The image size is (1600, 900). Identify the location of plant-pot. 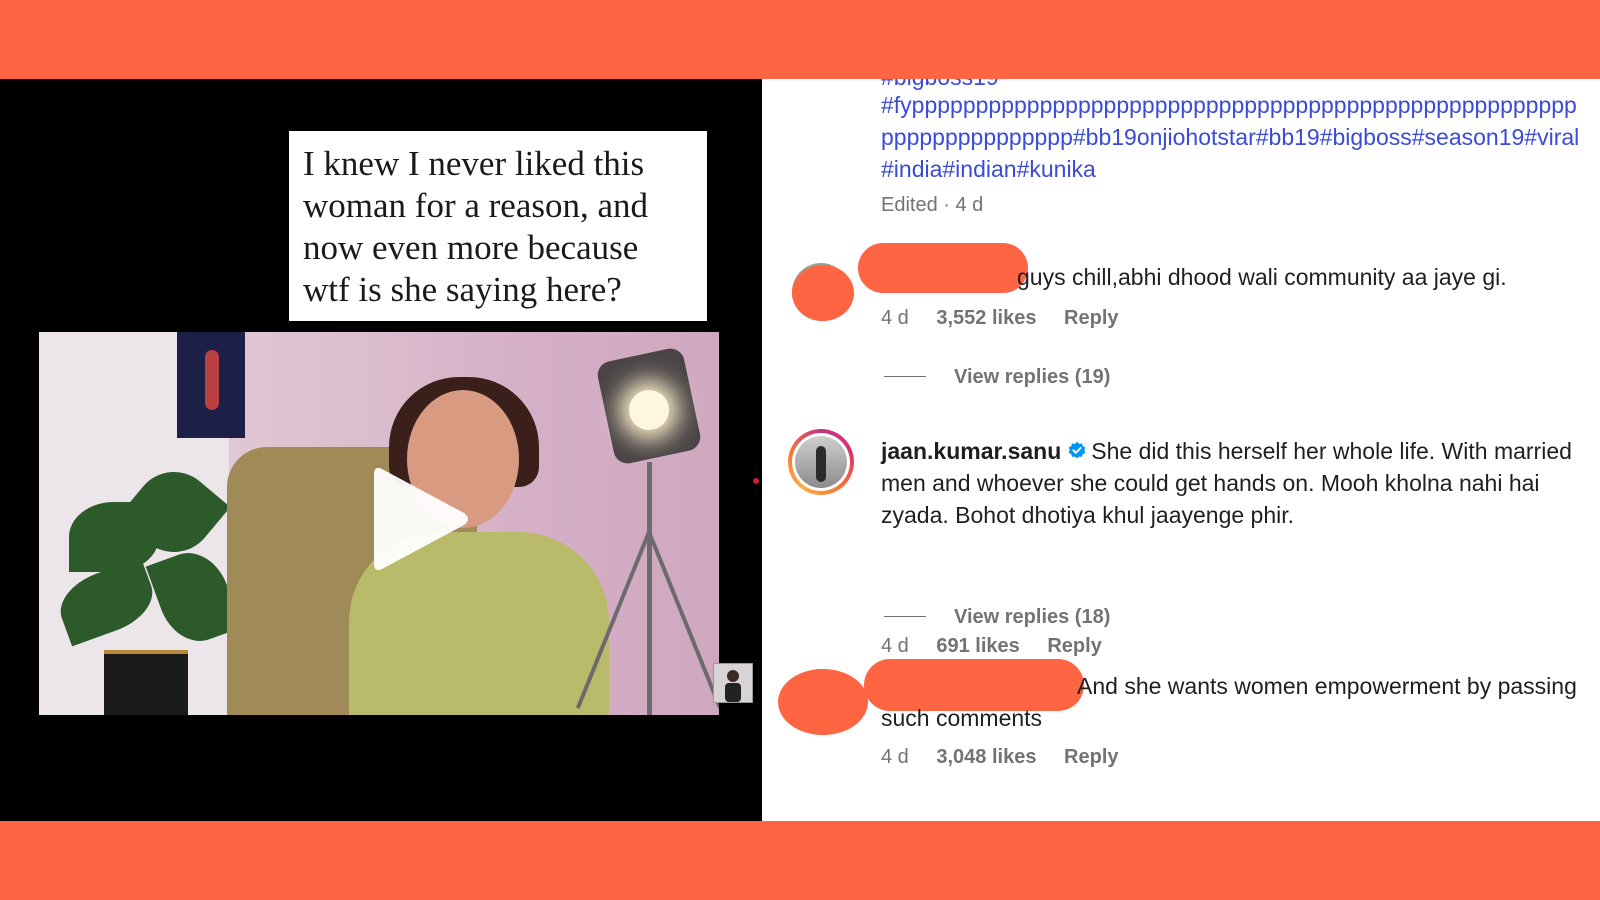
(146, 682).